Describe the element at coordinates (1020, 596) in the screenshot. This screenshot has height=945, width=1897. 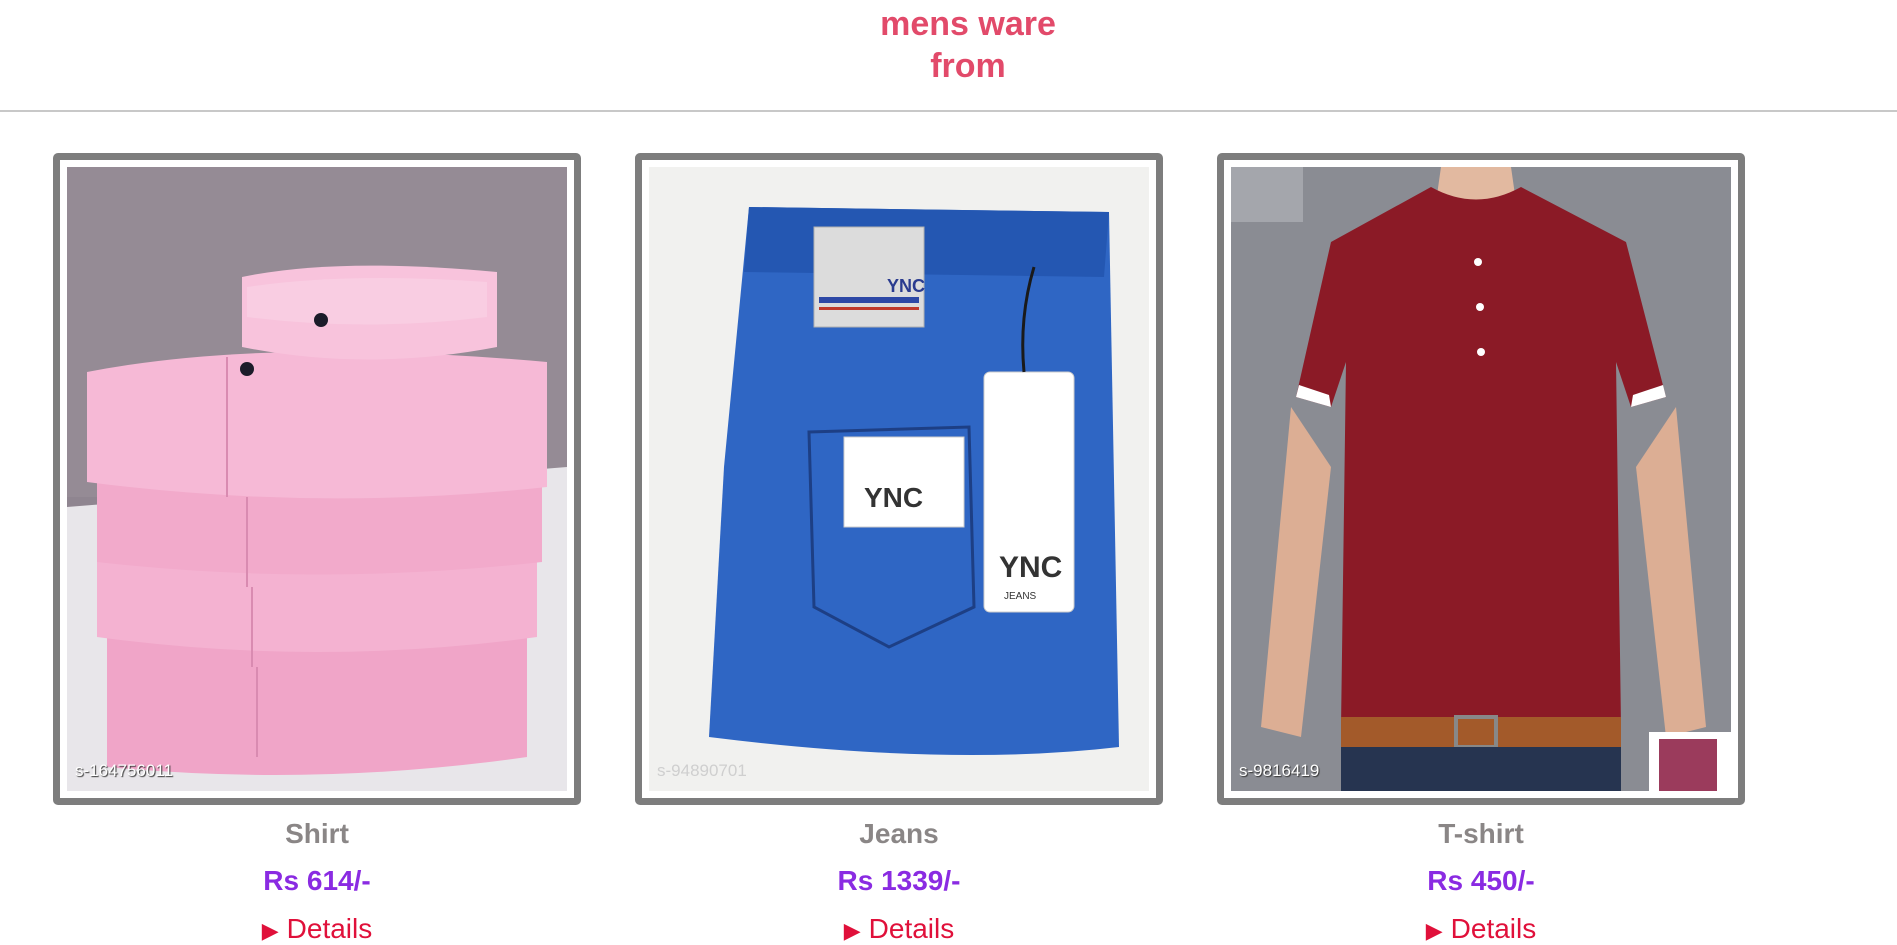
I see `hang-tag-sub: JEANS` at that location.